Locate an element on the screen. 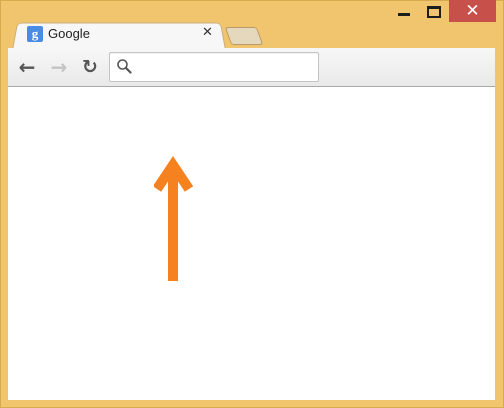  google-favicon-icon: g is located at coordinates (35, 34).